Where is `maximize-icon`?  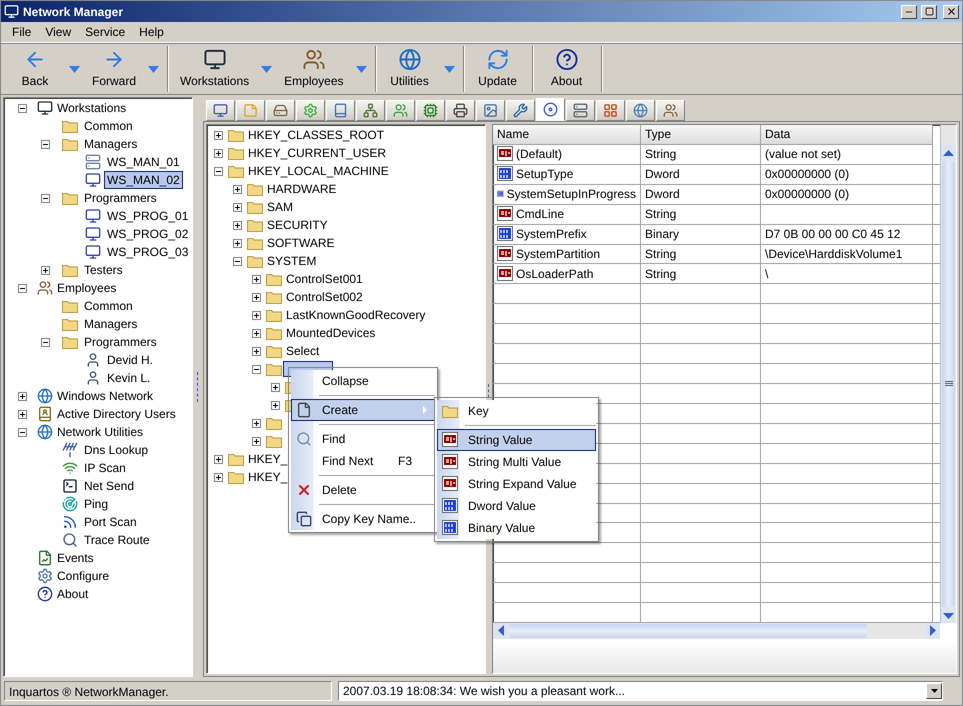
maximize-icon is located at coordinates (929, 11).